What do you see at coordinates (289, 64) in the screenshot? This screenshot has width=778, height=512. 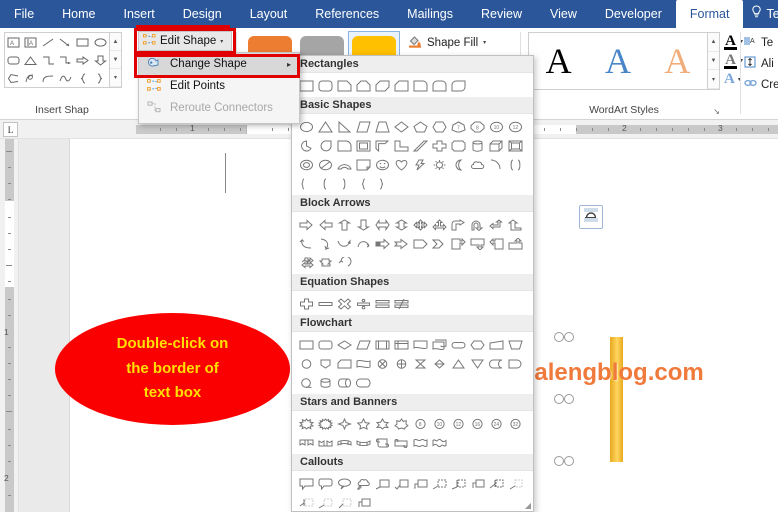 I see `chevron-right-icon: ▸` at bounding box center [289, 64].